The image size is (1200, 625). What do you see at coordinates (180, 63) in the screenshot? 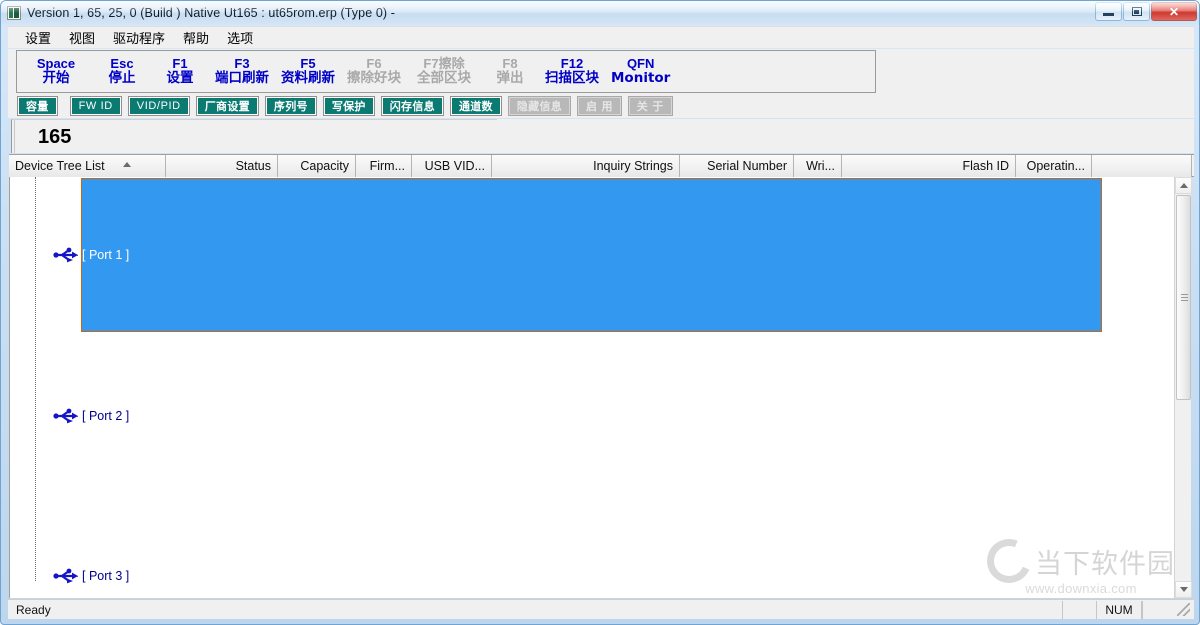
I see `toolbar-button-key: F1` at bounding box center [180, 63].